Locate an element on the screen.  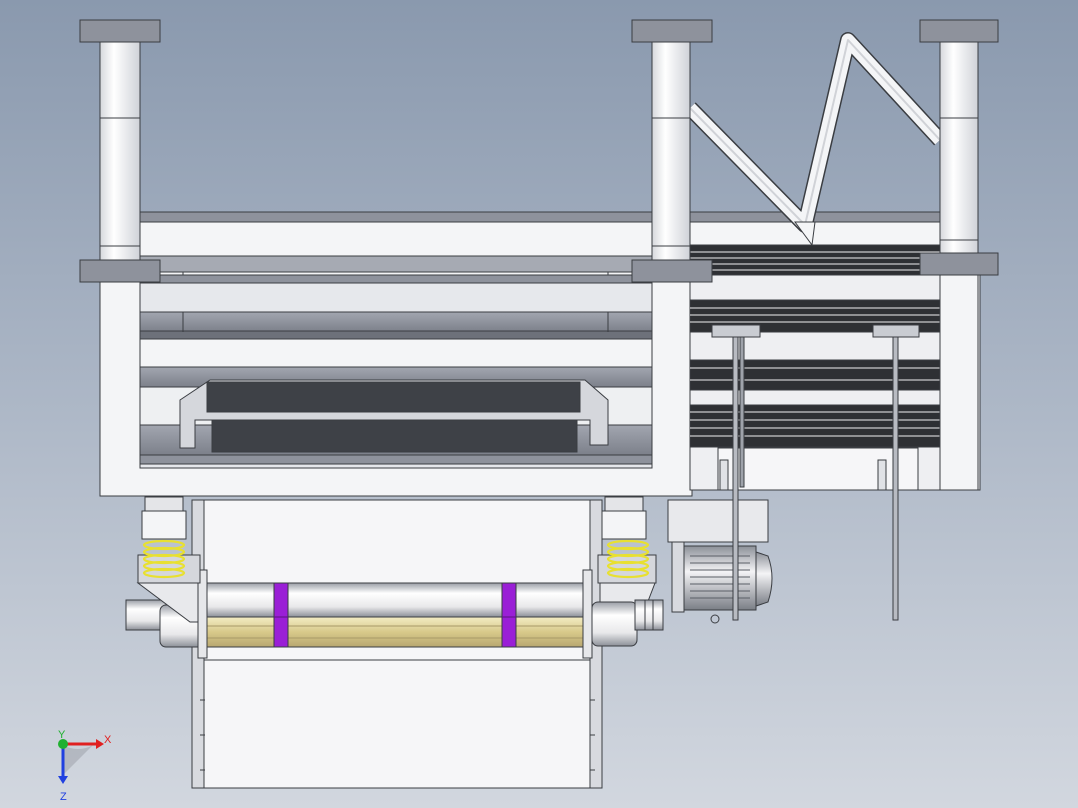
spring-mount-right is located at coordinates (627, 540).